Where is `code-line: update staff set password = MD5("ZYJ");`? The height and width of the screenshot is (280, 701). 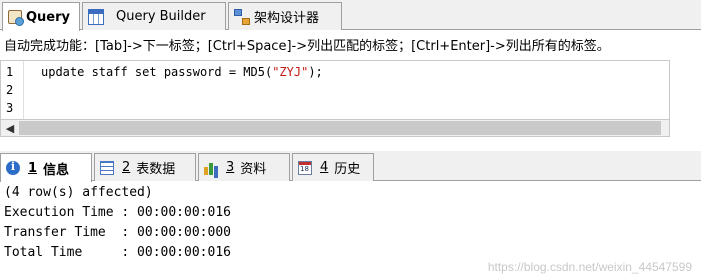 code-line: update staff set password = MD5("ZYJ"); is located at coordinates (182, 72).